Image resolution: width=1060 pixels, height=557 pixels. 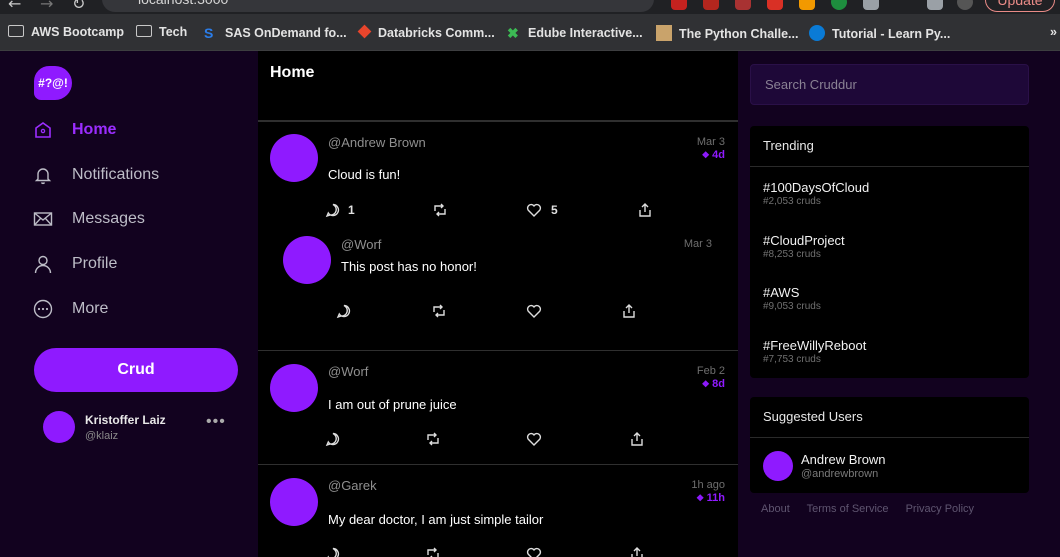 I want to click on trending-count: #2,053 cruds, so click(x=792, y=201).